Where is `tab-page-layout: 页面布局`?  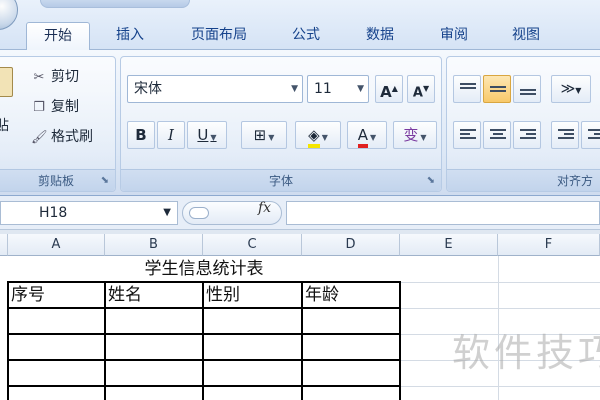 tab-page-layout: 页面布局 is located at coordinates (219, 36).